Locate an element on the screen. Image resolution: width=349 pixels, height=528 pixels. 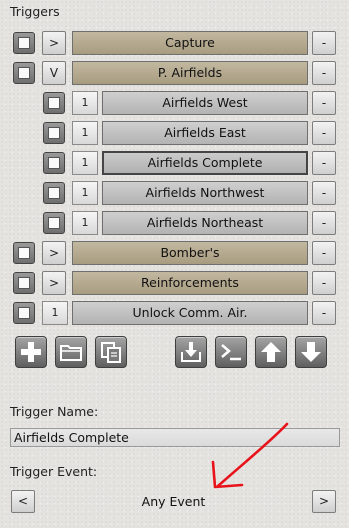
annotation-arrow is located at coordinates (250, 455).